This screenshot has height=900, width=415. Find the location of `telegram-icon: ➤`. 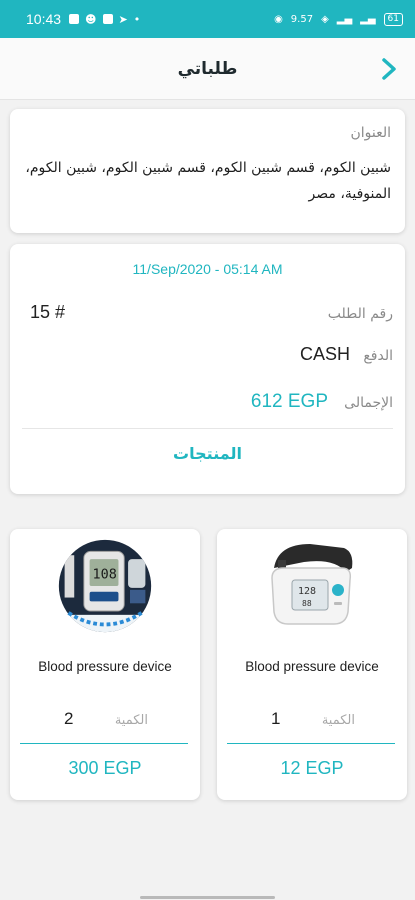

telegram-icon: ➤ is located at coordinates (123, 19).